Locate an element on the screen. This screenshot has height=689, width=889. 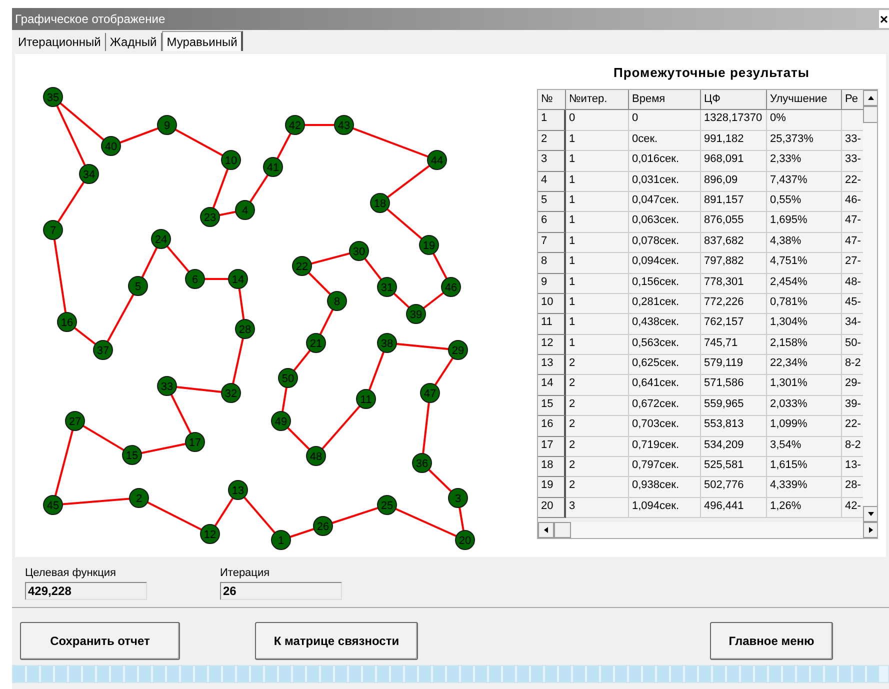
table-cell: 553,813 is located at coordinates (734, 426).